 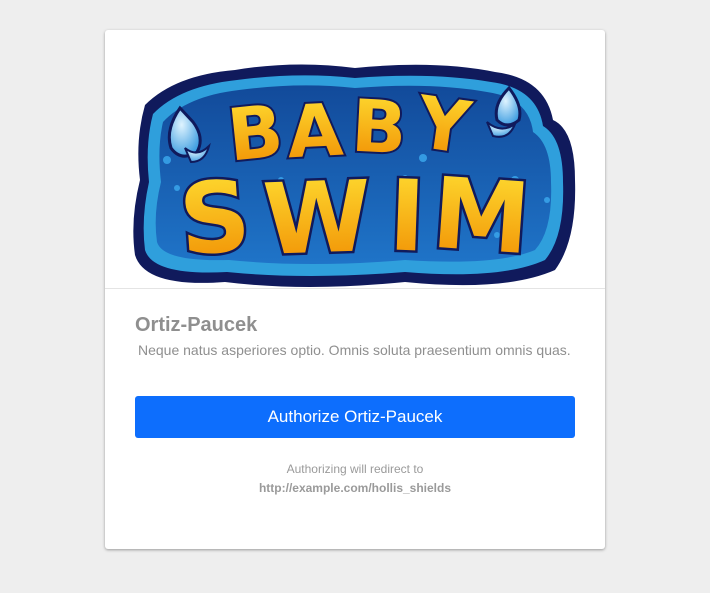 What do you see at coordinates (379, 127) in the screenshot?
I see `logo-letter: B` at bounding box center [379, 127].